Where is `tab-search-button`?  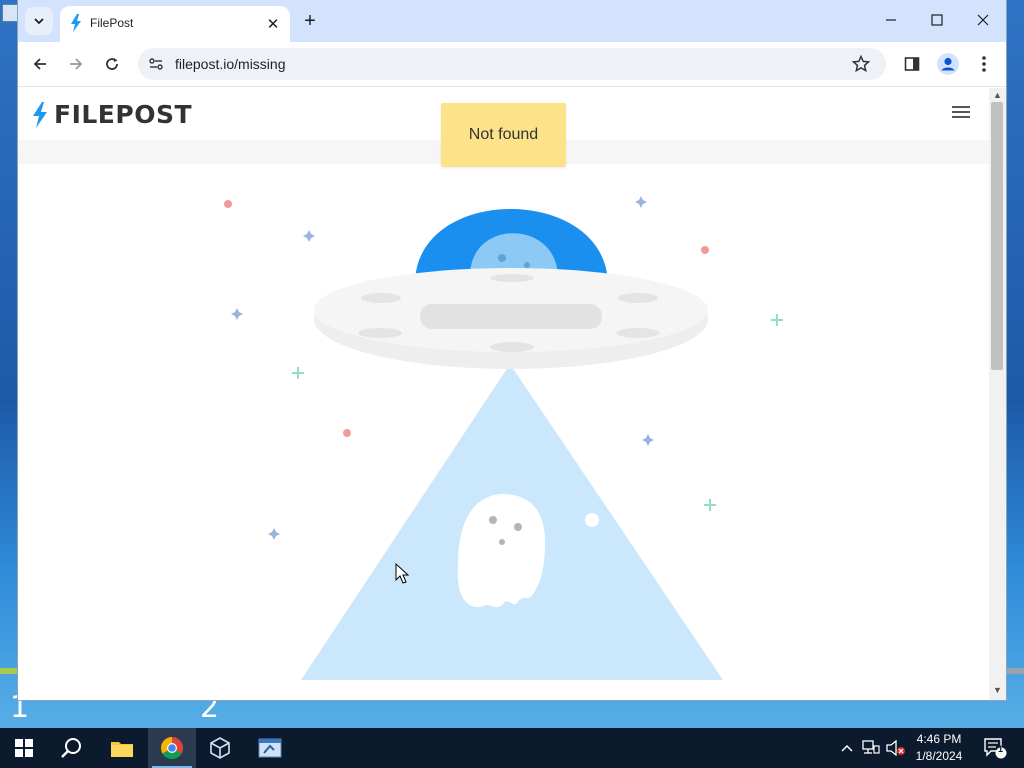 tab-search-button is located at coordinates (39, 21).